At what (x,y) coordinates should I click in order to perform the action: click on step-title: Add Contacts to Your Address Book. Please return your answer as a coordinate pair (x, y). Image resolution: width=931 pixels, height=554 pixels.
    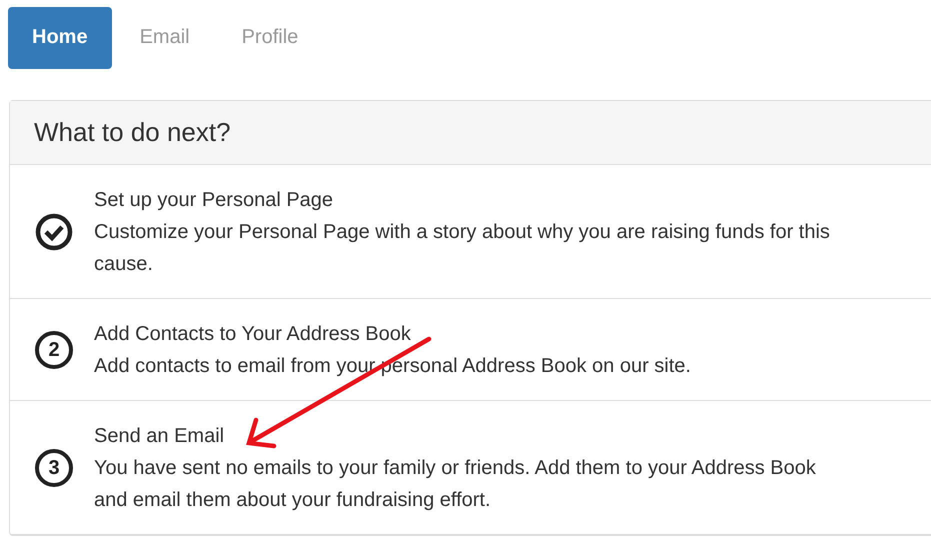
    Looking at the image, I should click on (253, 334).